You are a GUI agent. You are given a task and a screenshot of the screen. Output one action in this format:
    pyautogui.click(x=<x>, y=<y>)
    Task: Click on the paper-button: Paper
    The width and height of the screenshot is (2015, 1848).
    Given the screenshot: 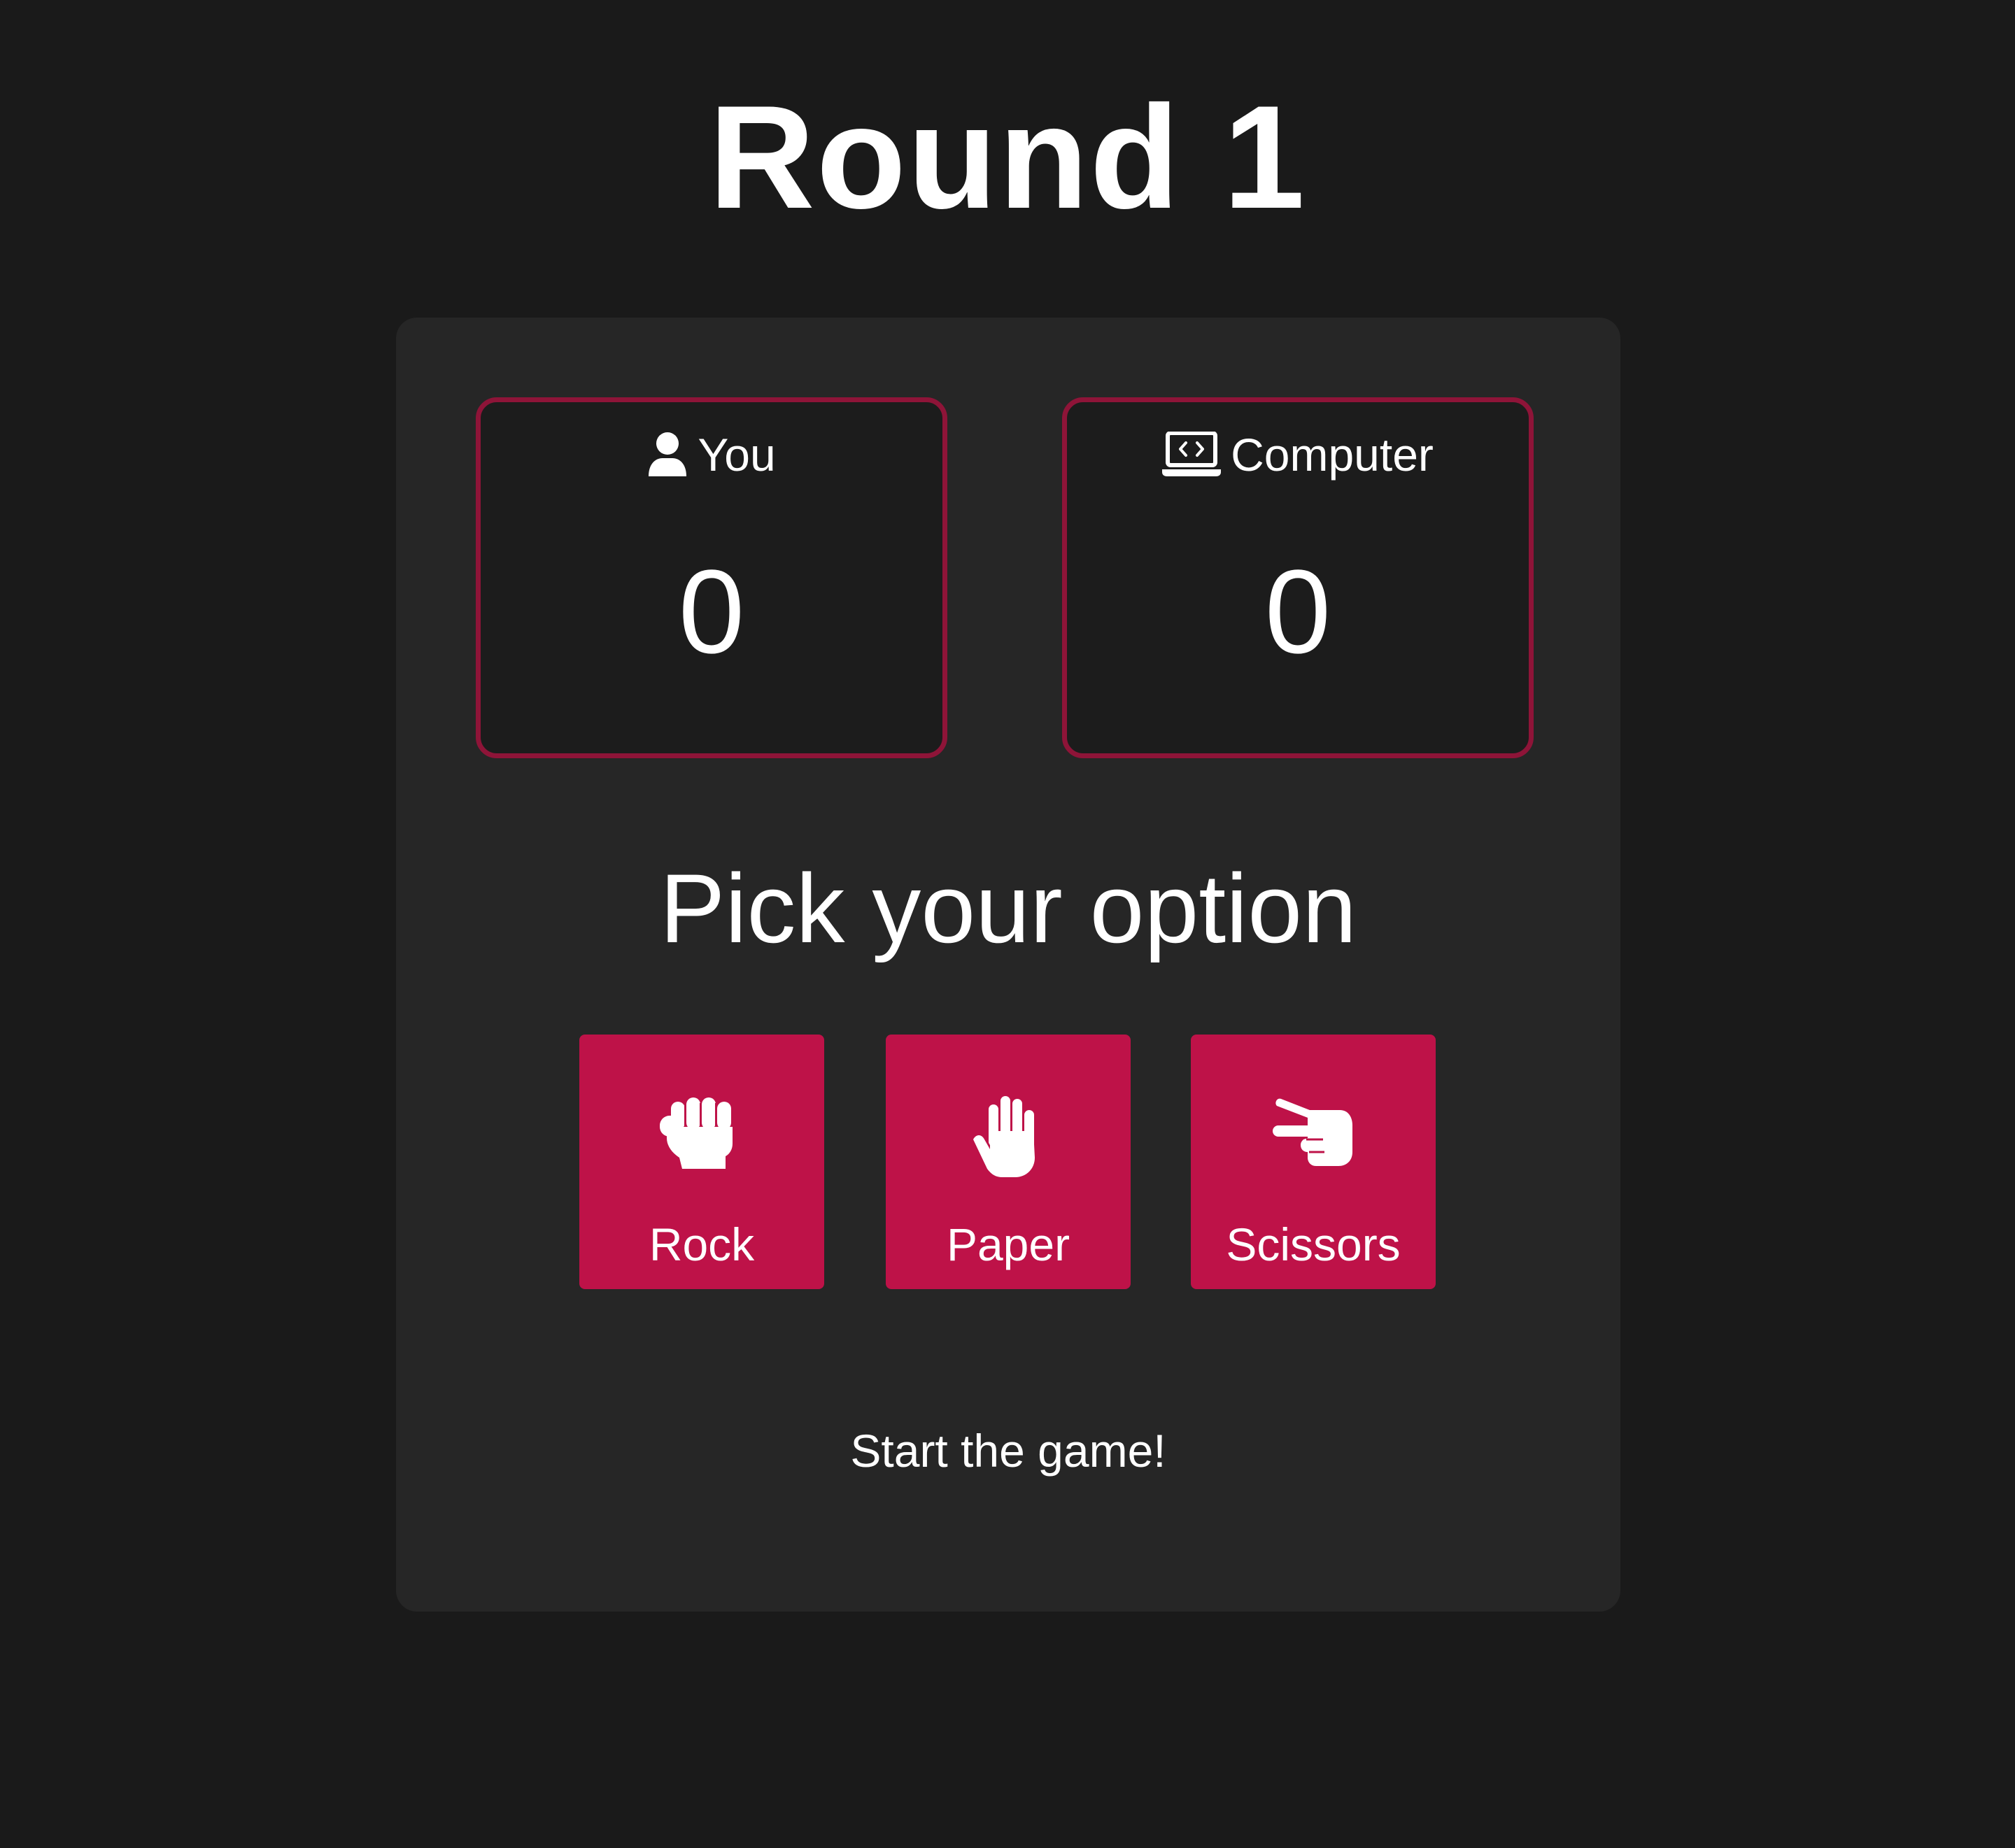 What is the action you would take?
    pyautogui.click(x=1008, y=1162)
    